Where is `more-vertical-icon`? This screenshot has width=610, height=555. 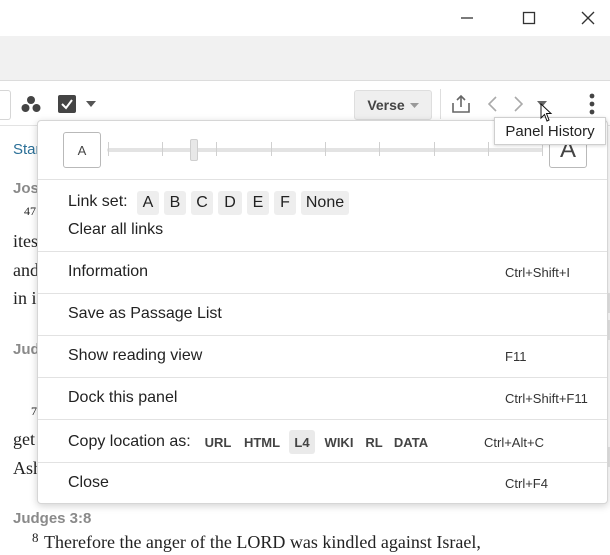
more-vertical-icon is located at coordinates (592, 104).